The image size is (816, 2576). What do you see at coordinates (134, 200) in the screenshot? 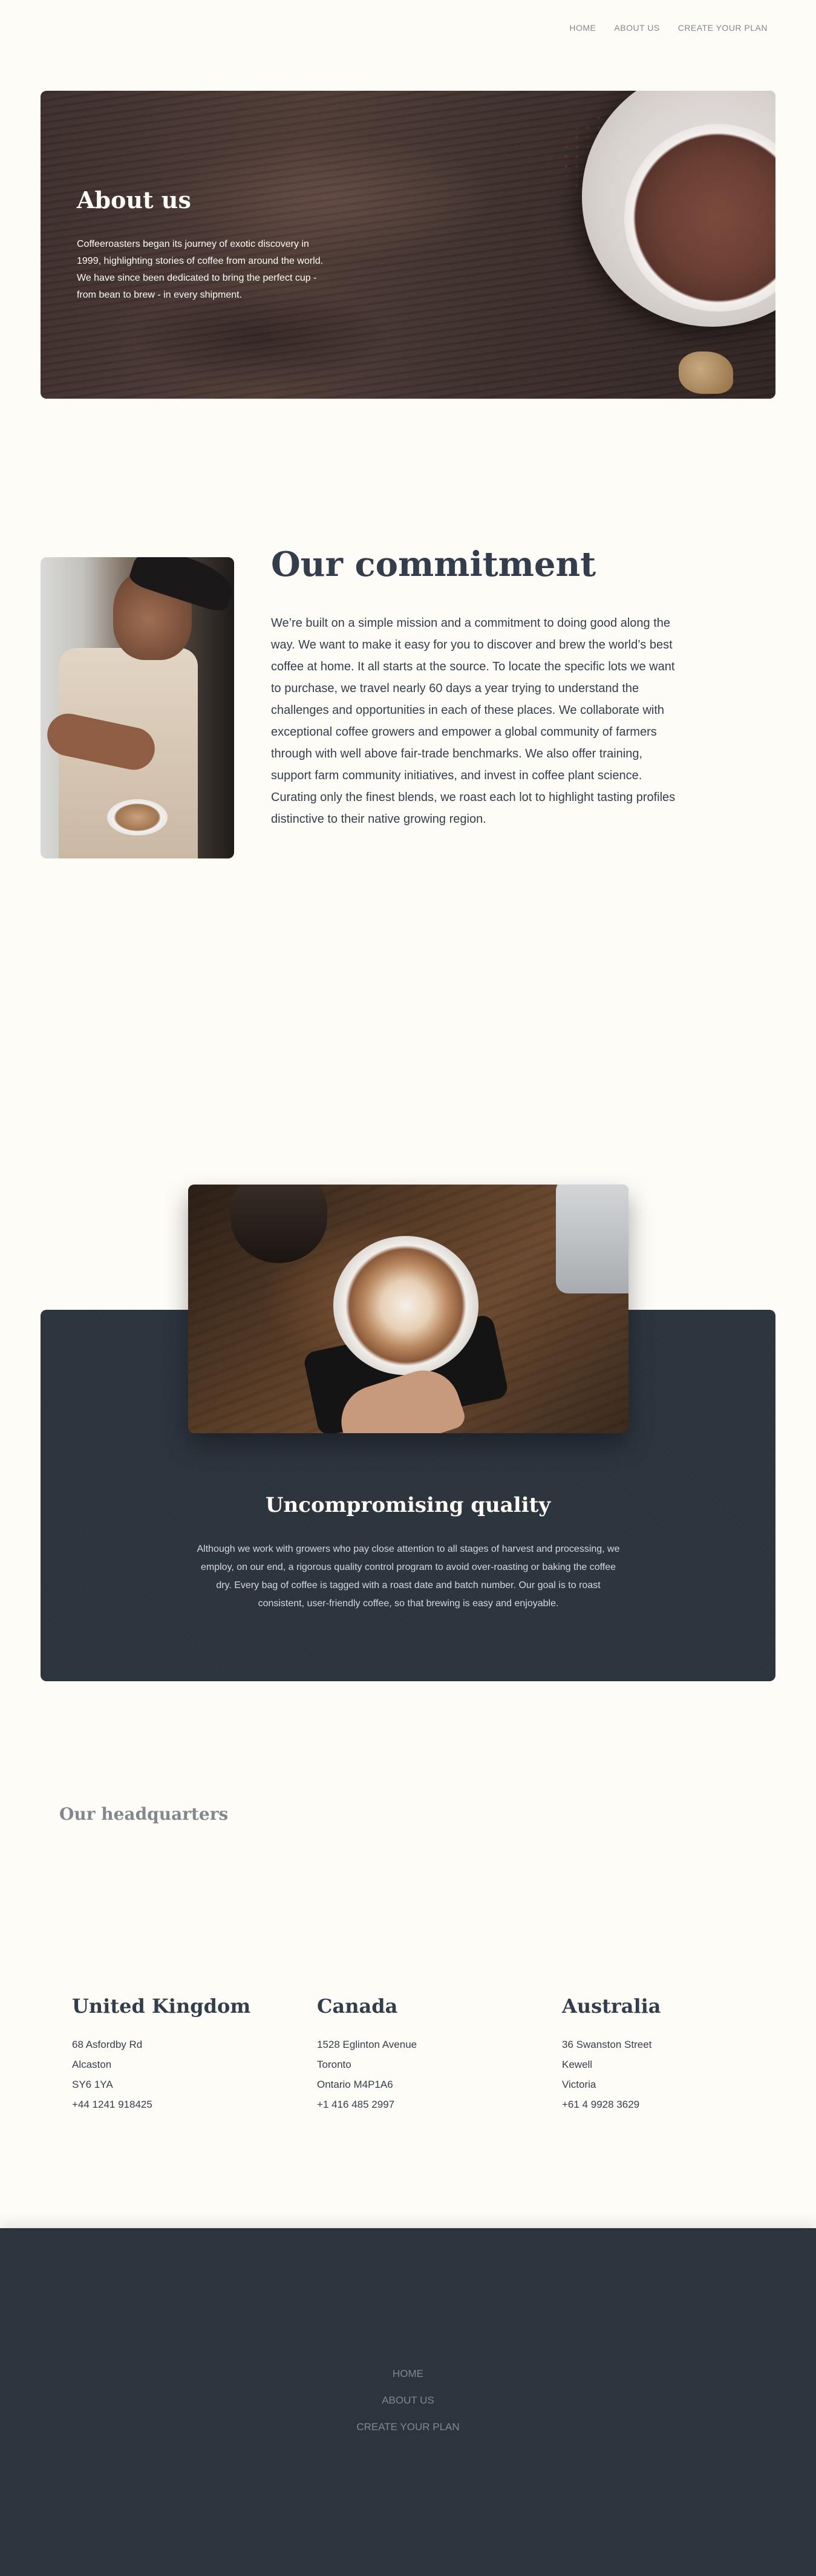
I see `hero-title: About us` at bounding box center [134, 200].